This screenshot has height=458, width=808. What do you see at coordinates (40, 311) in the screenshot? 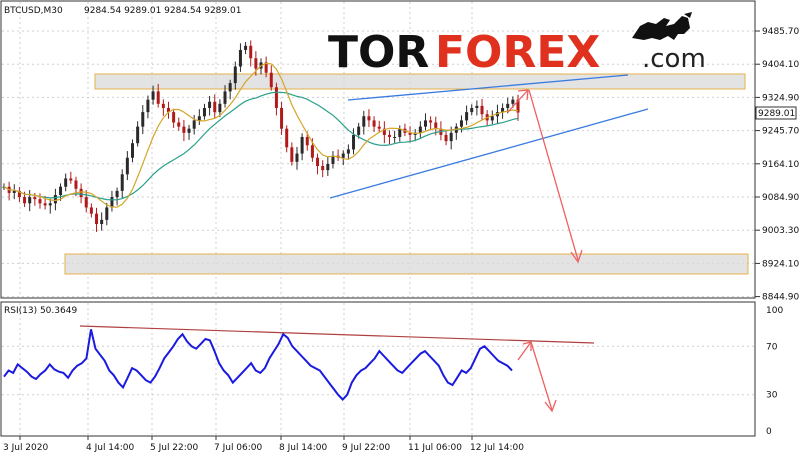
I see `rsi-indicator-label: RSI(13) 50.3649` at bounding box center [40, 311].